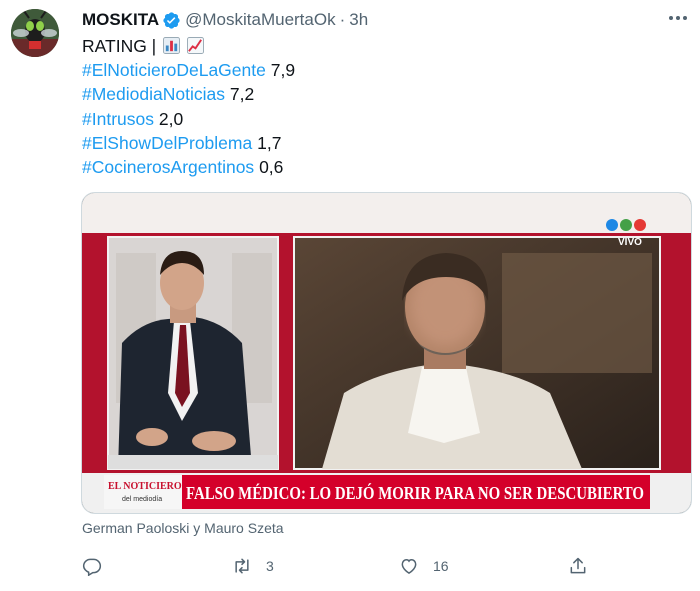 The image size is (700, 591). Describe the element at coordinates (342, 566) in the screenshot. I see `tweet-actions: 3 16` at that location.